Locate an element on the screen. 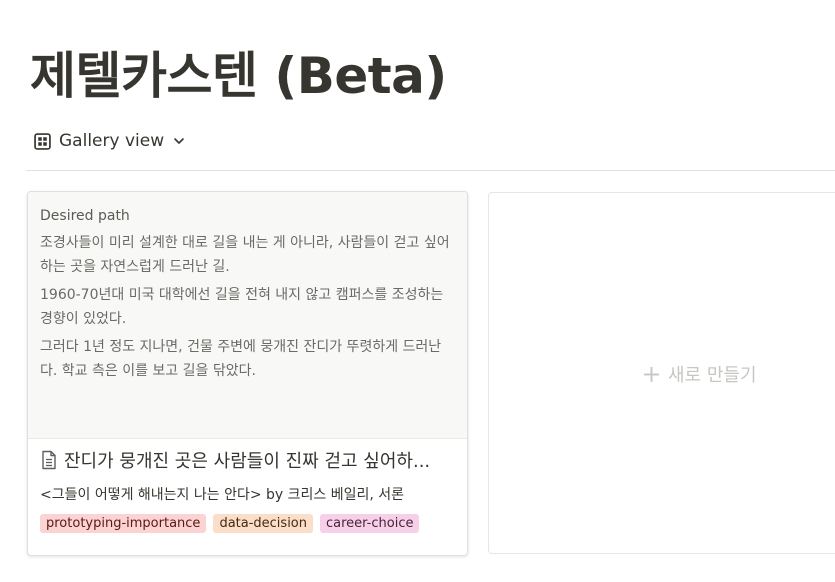 The height and width of the screenshot is (582, 835). plus-icon is located at coordinates (651, 374).